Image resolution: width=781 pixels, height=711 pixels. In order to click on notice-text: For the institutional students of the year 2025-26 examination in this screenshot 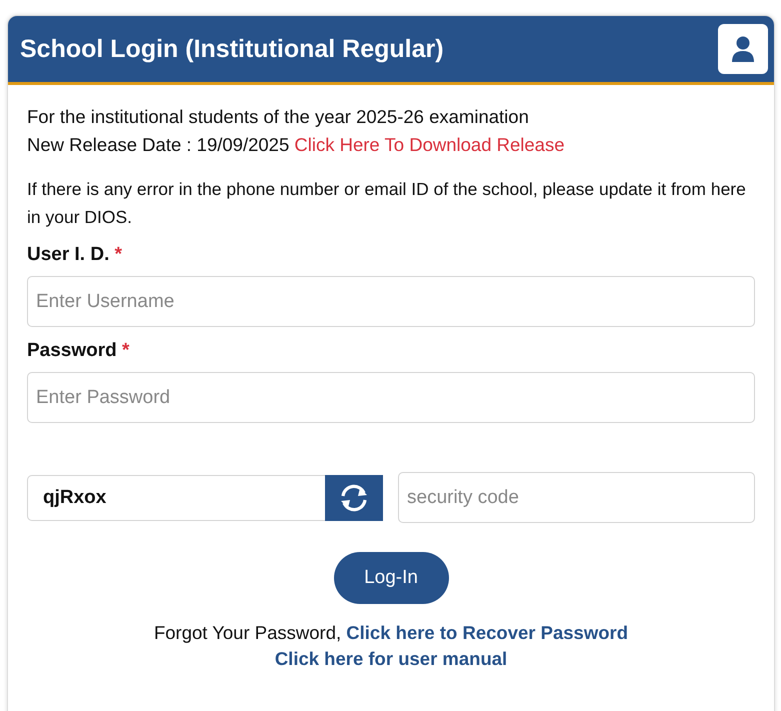, I will do `click(278, 117)`.